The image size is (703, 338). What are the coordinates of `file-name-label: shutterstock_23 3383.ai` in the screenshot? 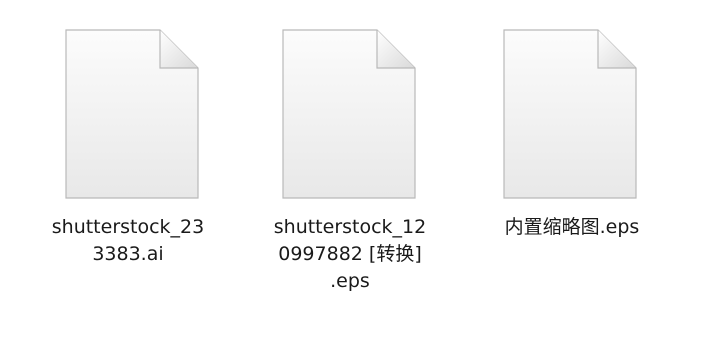 It's located at (128, 240).